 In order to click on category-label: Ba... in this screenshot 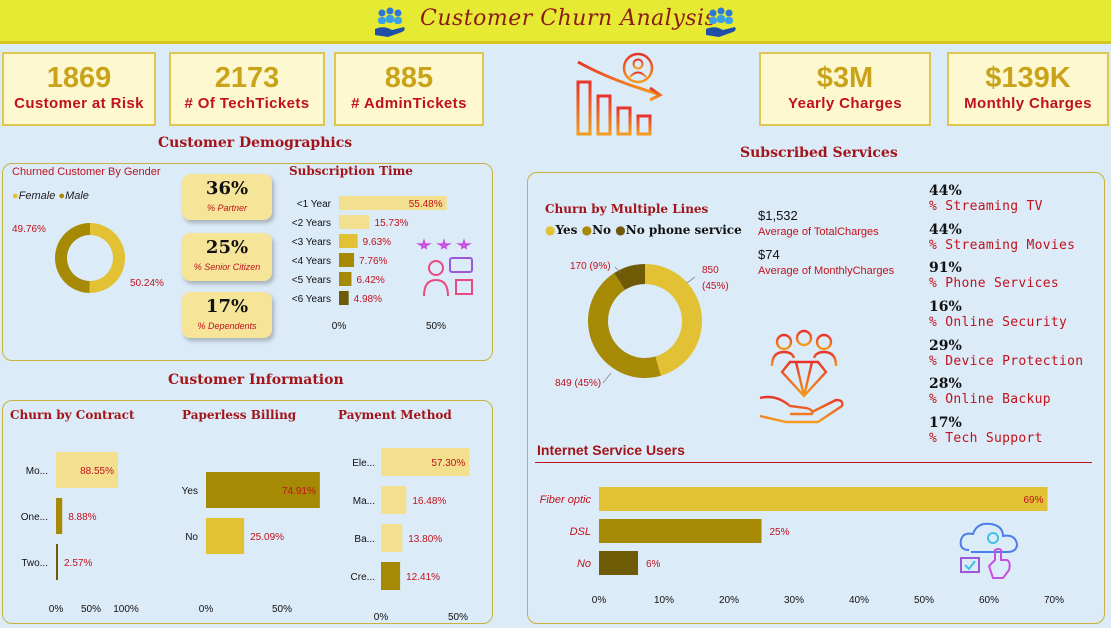, I will do `click(364, 539)`.